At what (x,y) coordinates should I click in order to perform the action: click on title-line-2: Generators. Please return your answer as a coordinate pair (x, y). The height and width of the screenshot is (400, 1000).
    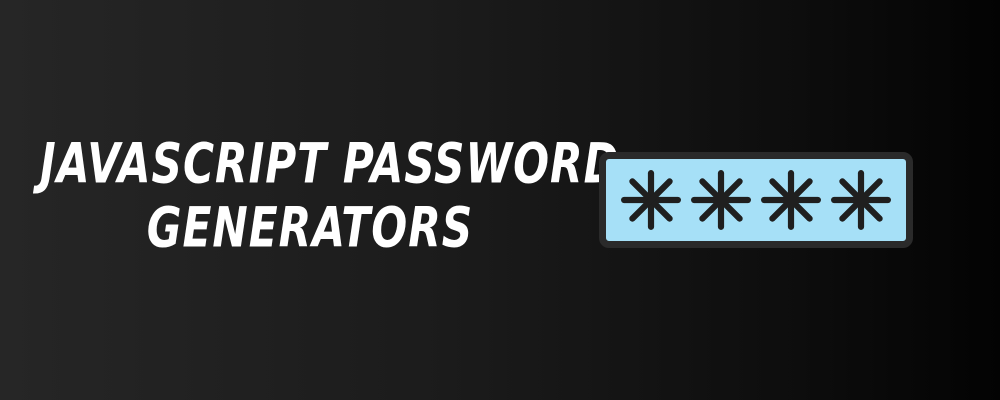
    Looking at the image, I should click on (310, 228).